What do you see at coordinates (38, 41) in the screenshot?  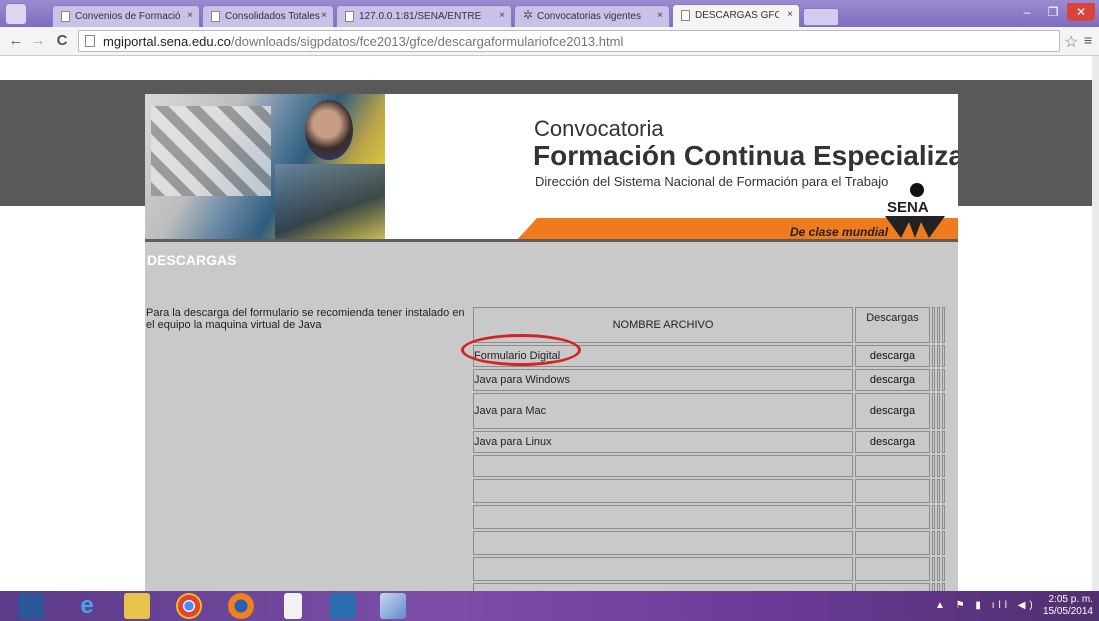 I see `forward-arrow-icon: →` at bounding box center [38, 41].